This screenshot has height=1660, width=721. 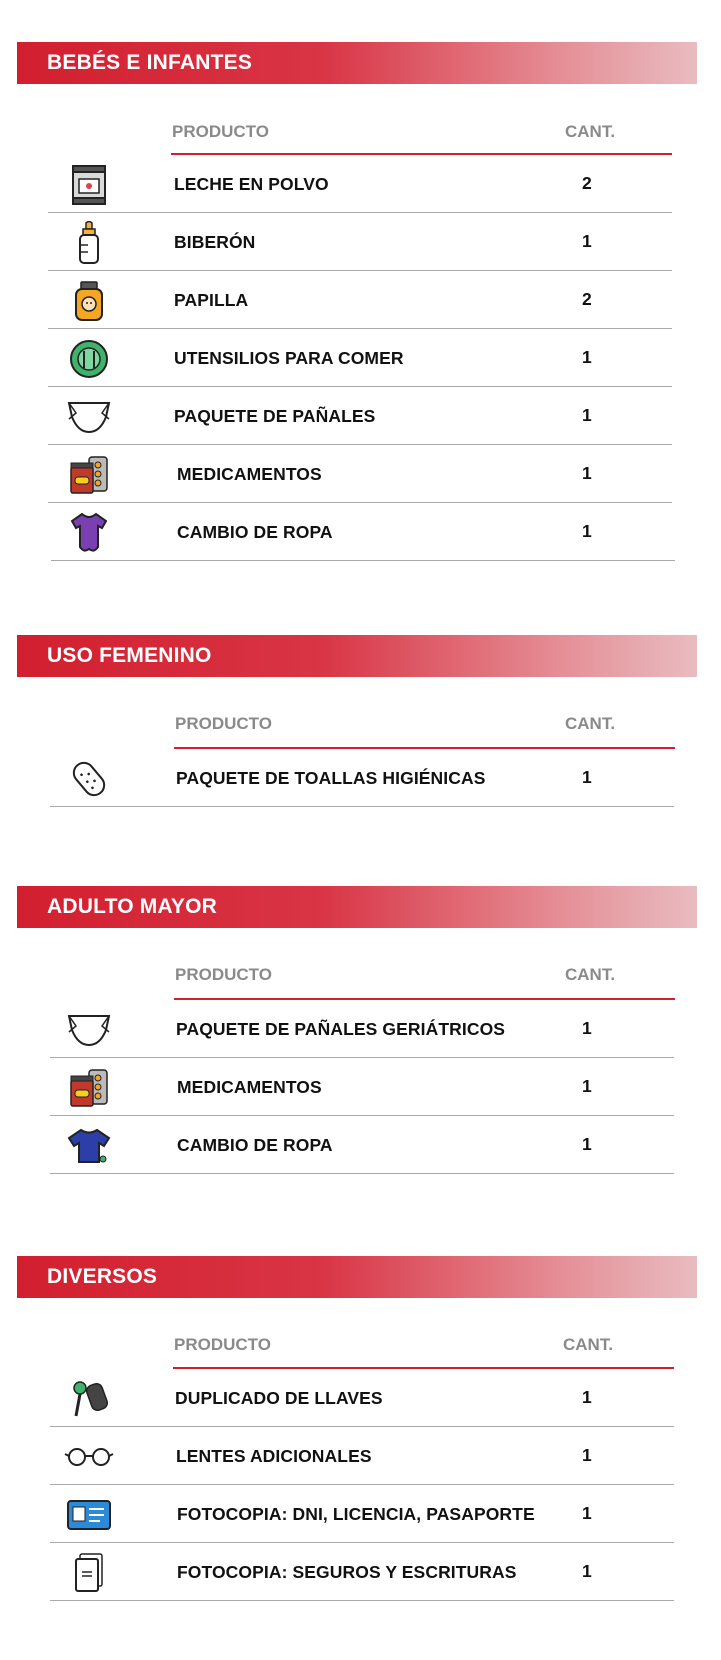 What do you see at coordinates (215, 242) in the screenshot?
I see `product-name: BIBERÓN` at bounding box center [215, 242].